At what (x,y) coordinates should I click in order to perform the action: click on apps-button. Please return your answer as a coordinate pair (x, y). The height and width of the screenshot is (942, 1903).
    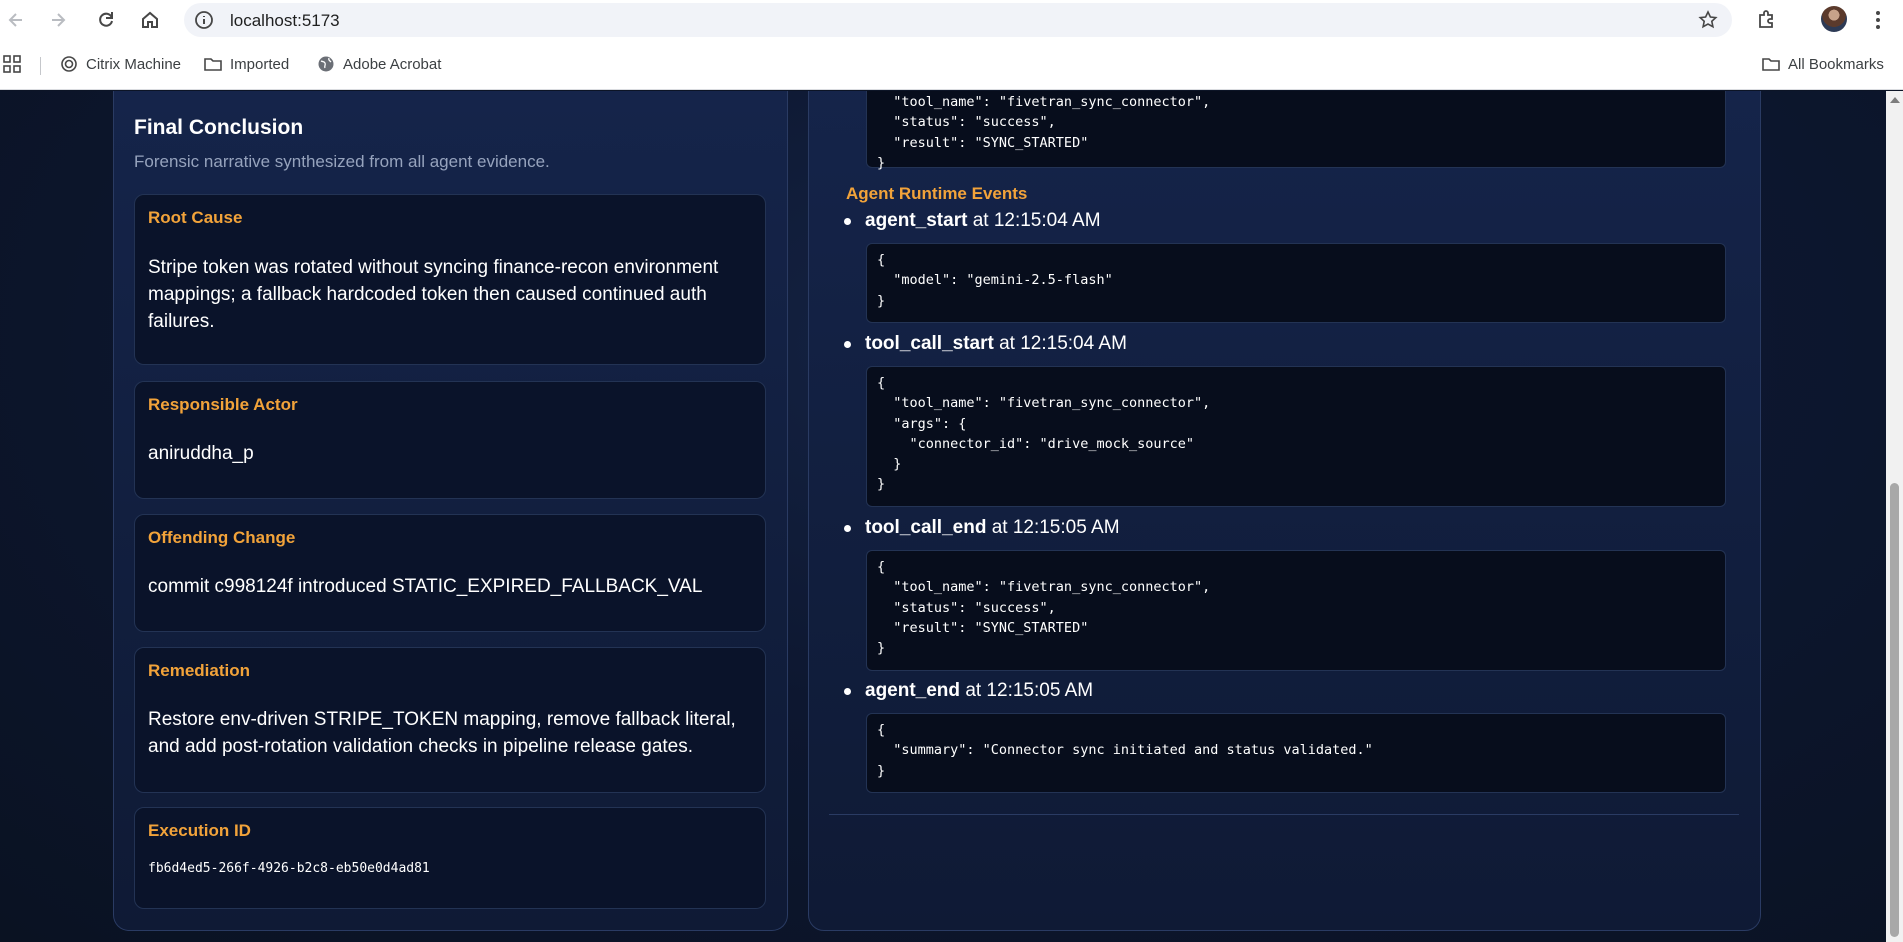
    Looking at the image, I should click on (12, 64).